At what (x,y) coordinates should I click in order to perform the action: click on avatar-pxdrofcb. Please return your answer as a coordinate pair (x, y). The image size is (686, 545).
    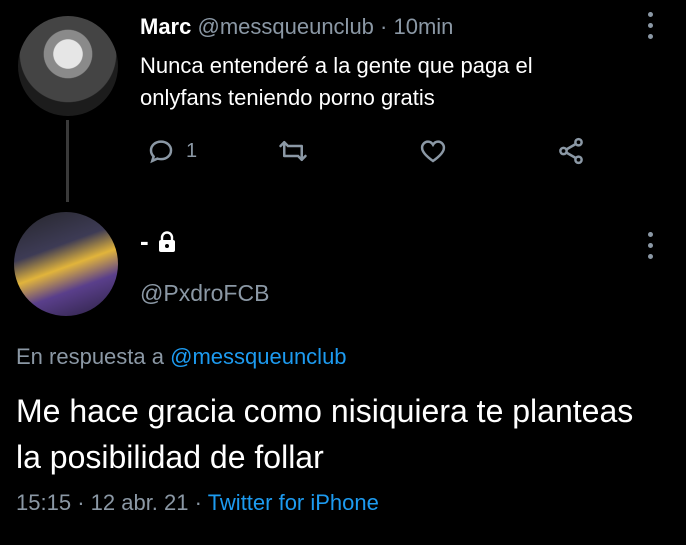
    Looking at the image, I should click on (66, 264).